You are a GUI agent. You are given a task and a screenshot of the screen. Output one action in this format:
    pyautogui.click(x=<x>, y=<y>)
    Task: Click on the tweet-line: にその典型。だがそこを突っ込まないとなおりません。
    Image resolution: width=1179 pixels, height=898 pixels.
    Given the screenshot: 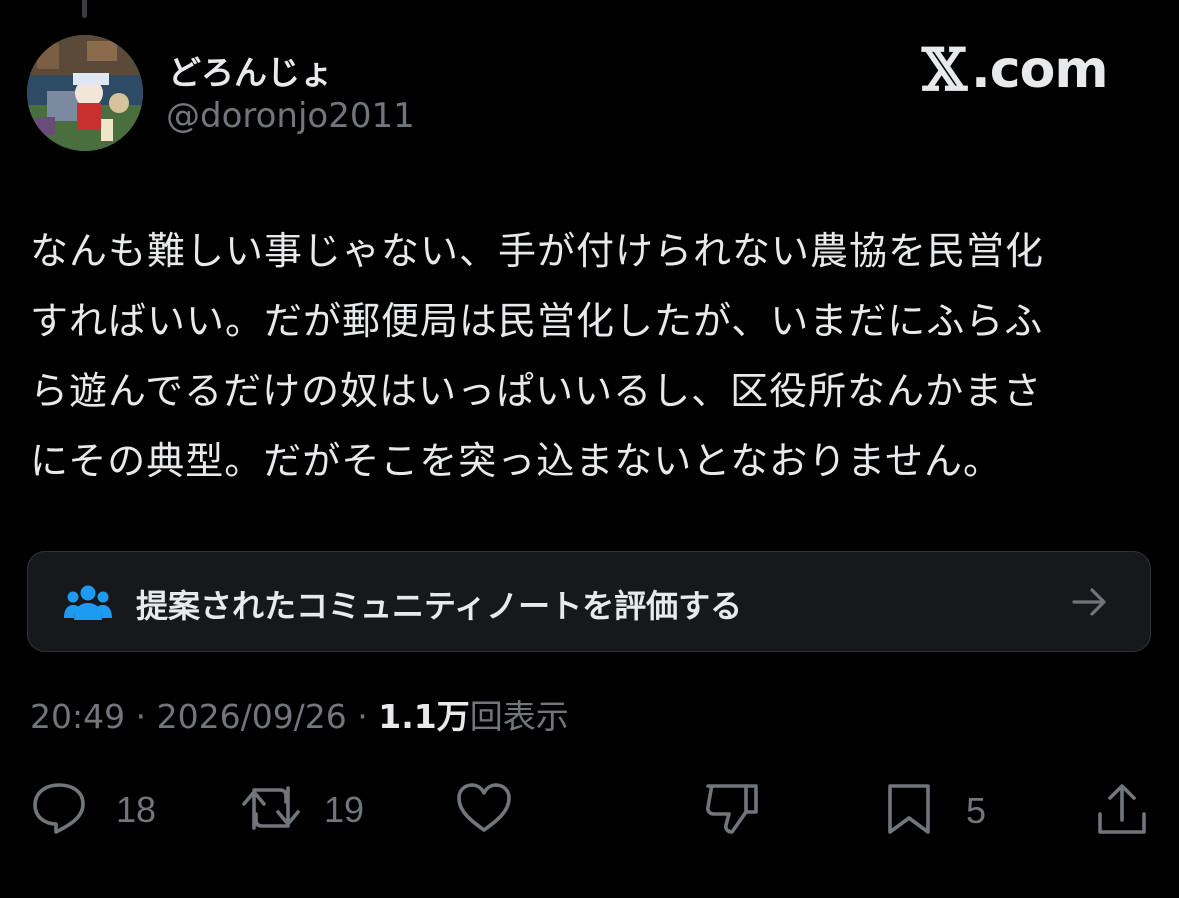 What is the action you would take?
    pyautogui.click(x=516, y=461)
    